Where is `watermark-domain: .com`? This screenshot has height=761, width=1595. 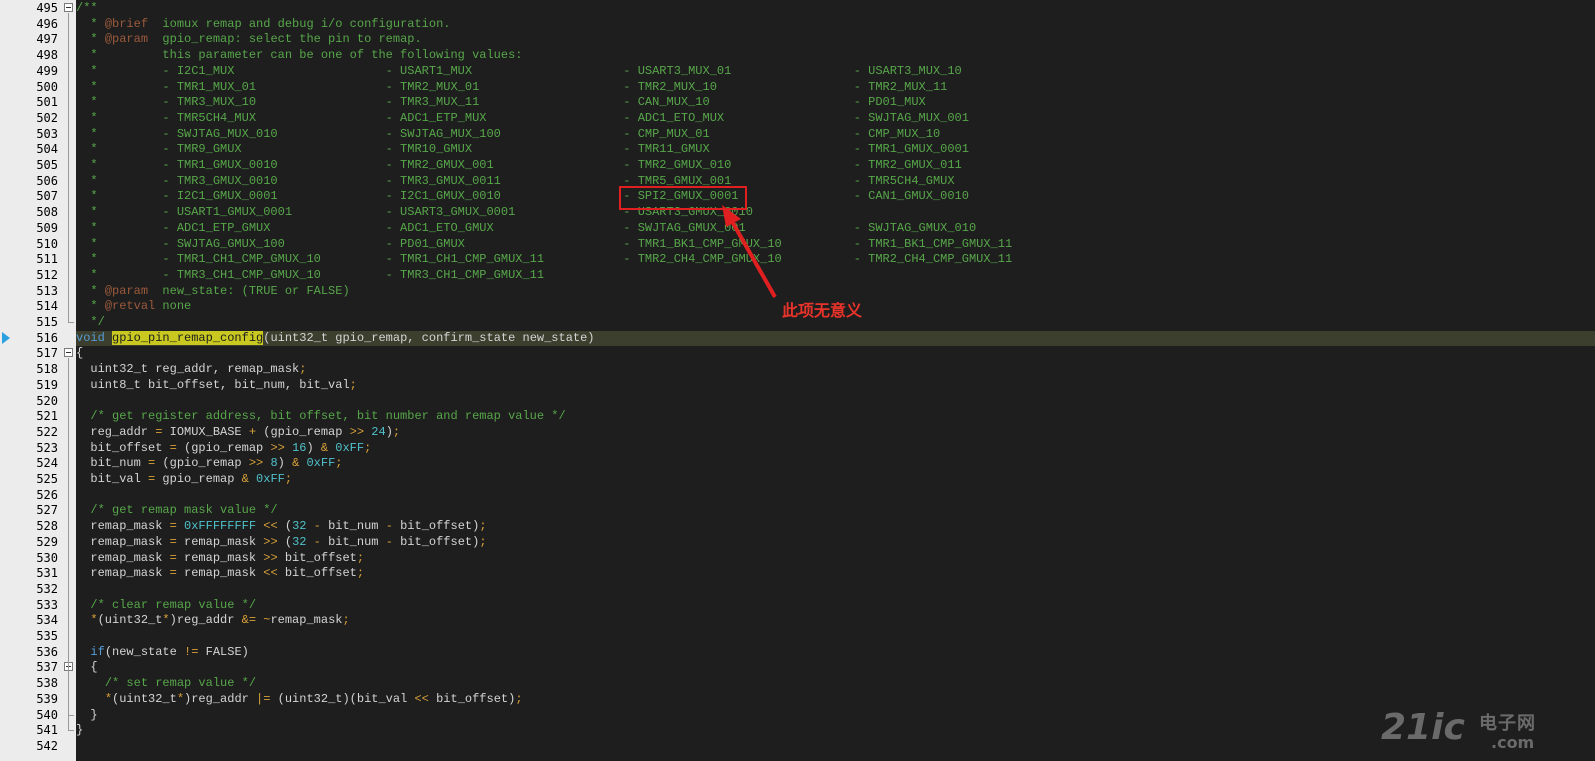
watermark-domain: .com is located at coordinates (1513, 742).